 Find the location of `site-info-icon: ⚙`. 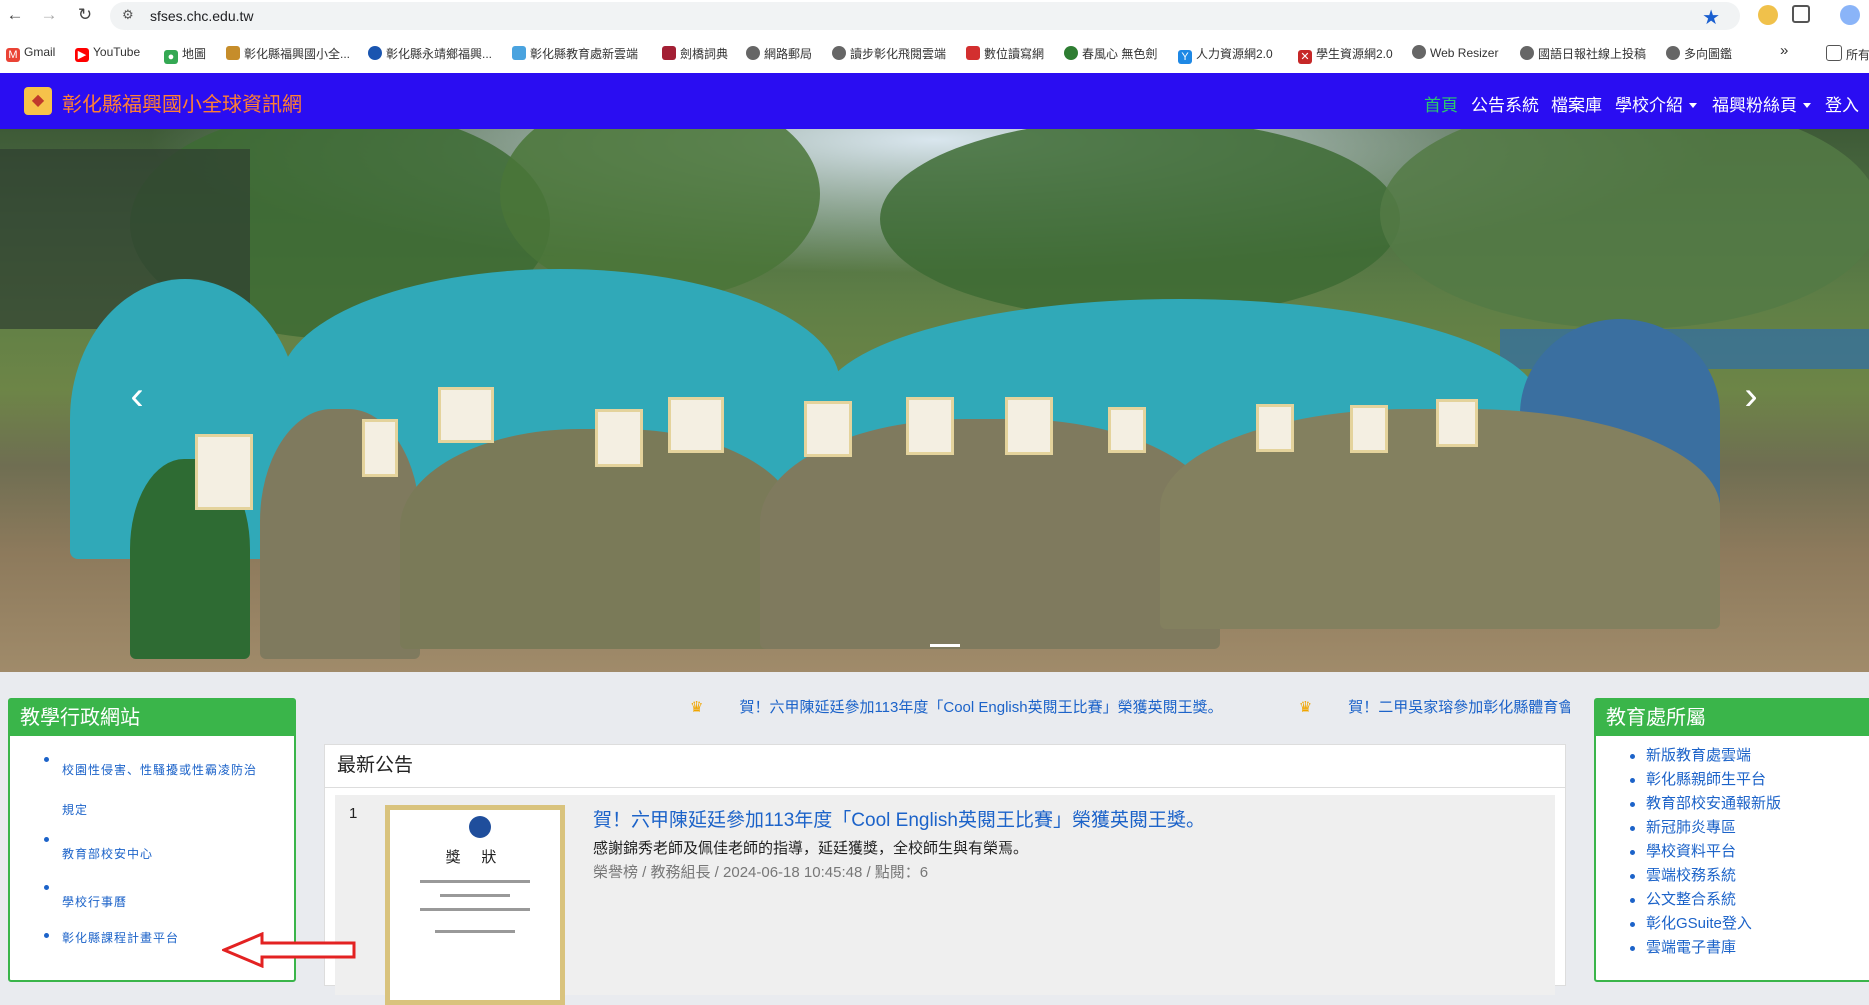

site-info-icon: ⚙ is located at coordinates (130, 15).